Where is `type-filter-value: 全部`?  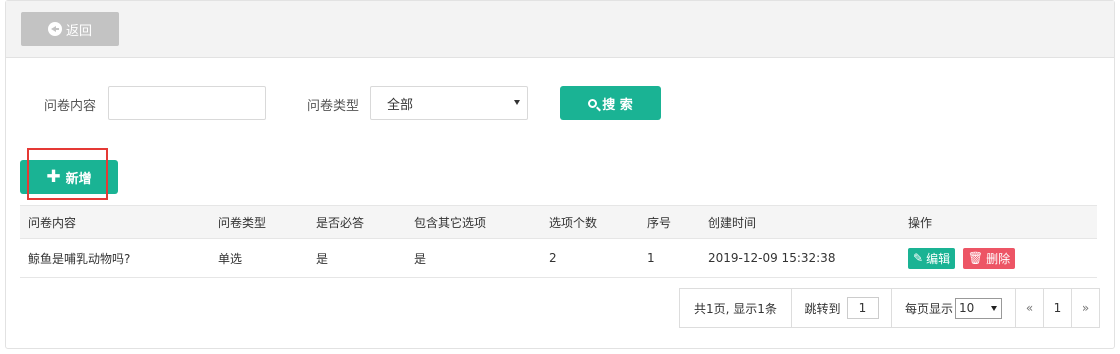 type-filter-value: 全部 is located at coordinates (400, 105).